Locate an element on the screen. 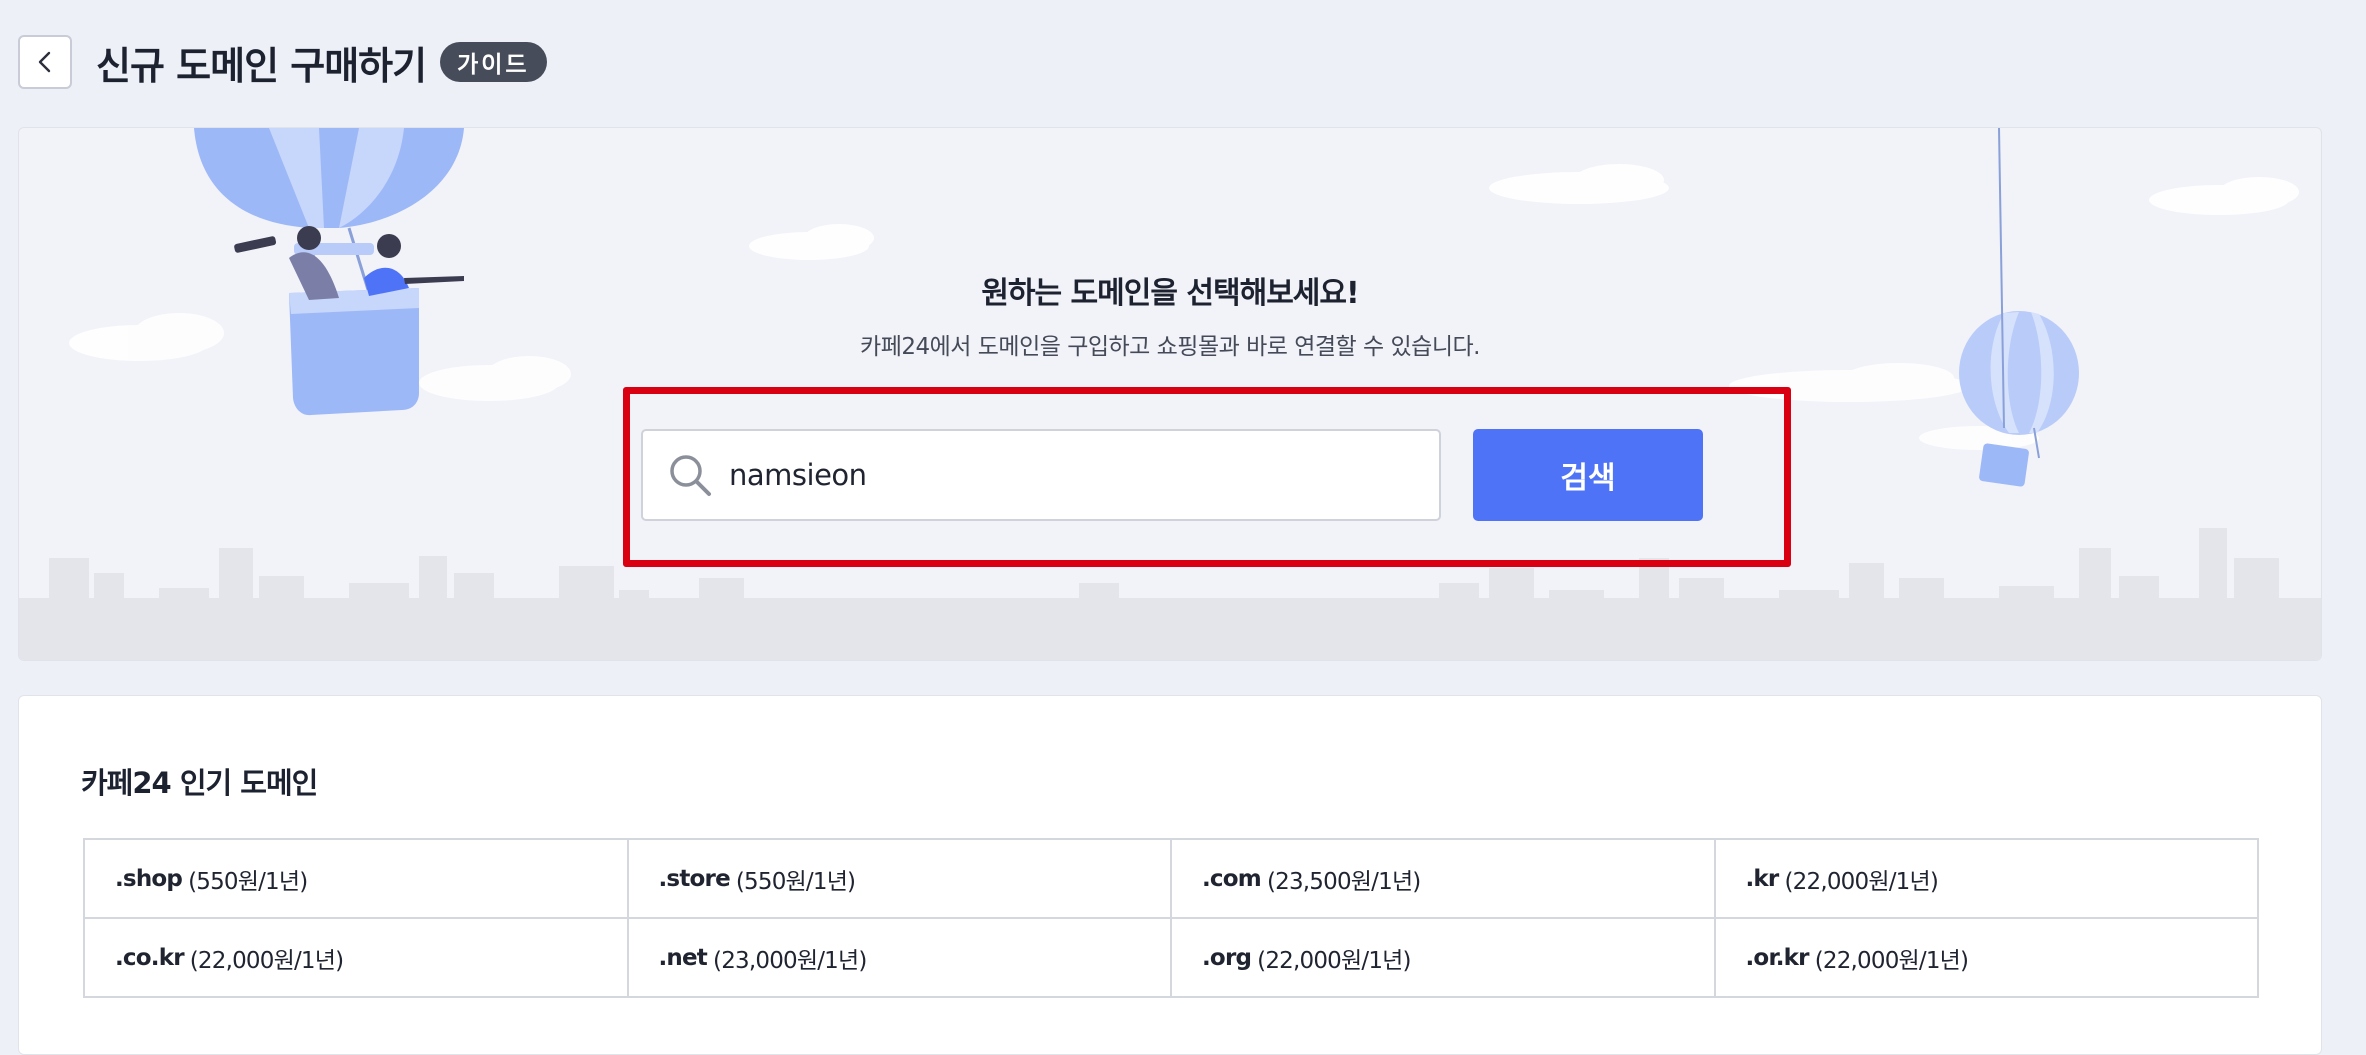 The image size is (2366, 1055). domain-tld: .store is located at coordinates (694, 878).